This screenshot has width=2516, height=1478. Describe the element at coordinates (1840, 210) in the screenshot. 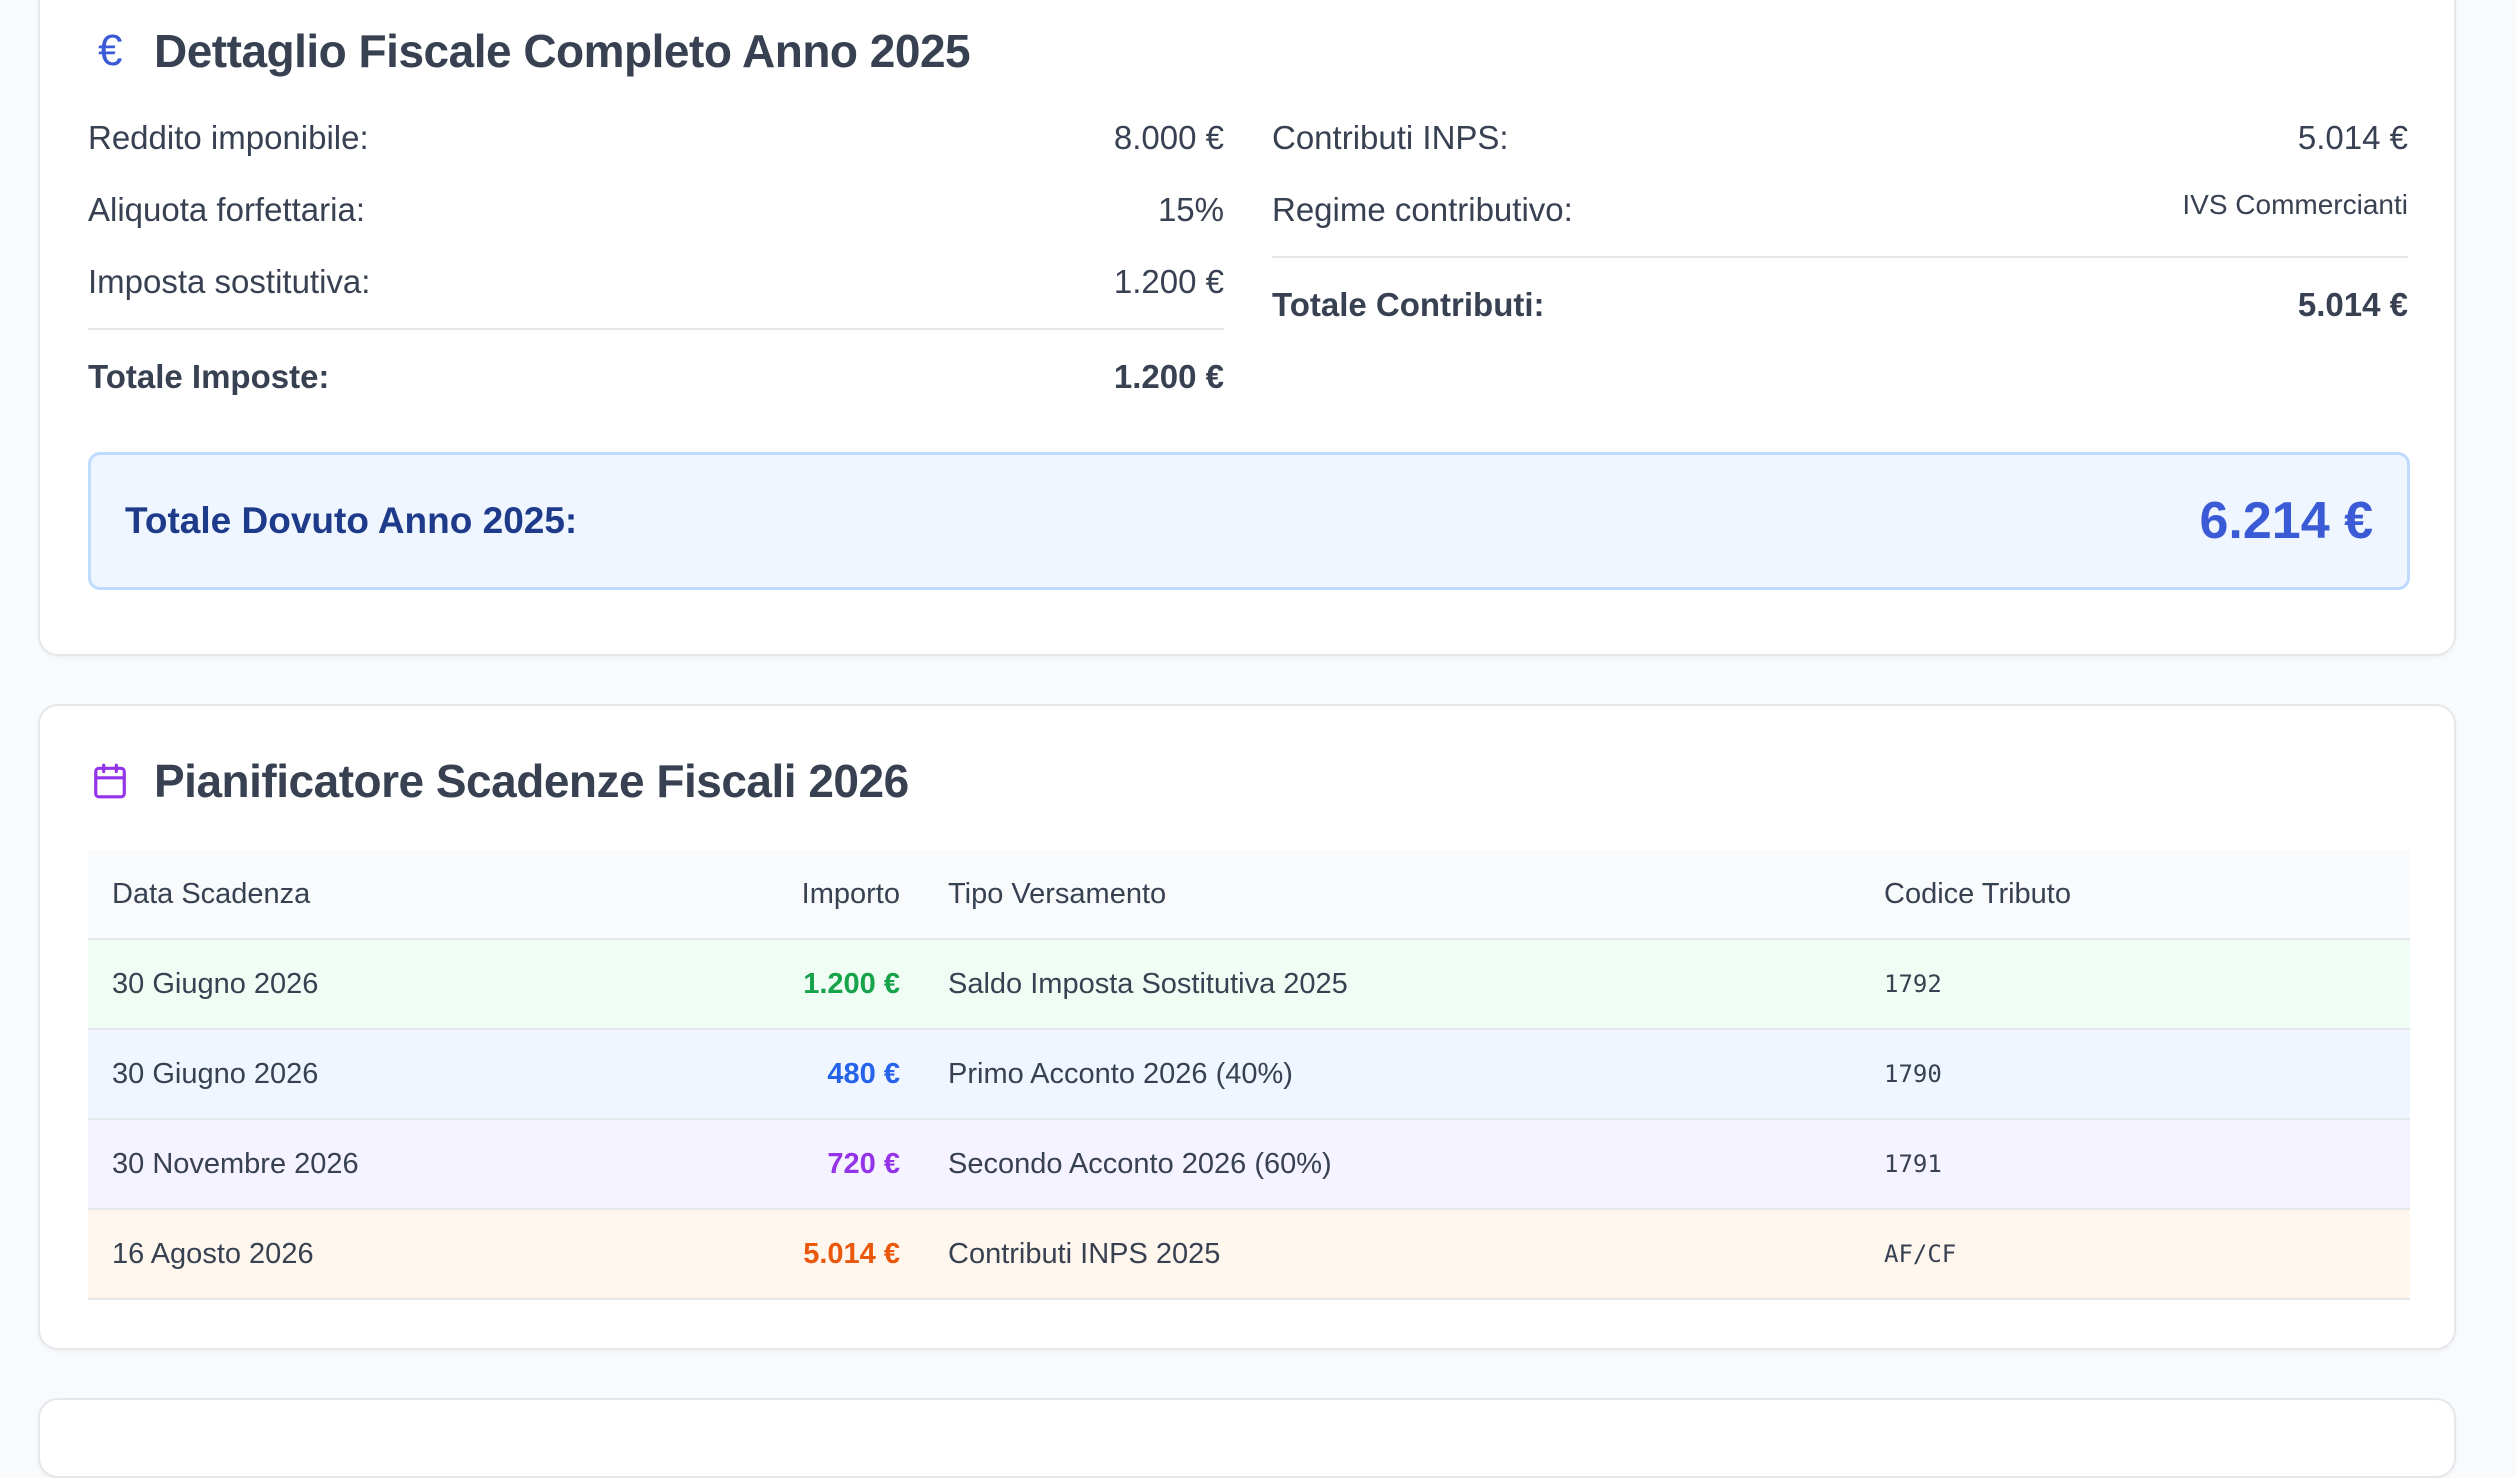

I see `contribution-regime-row: Regime contributivo: IVS Commercianti` at that location.